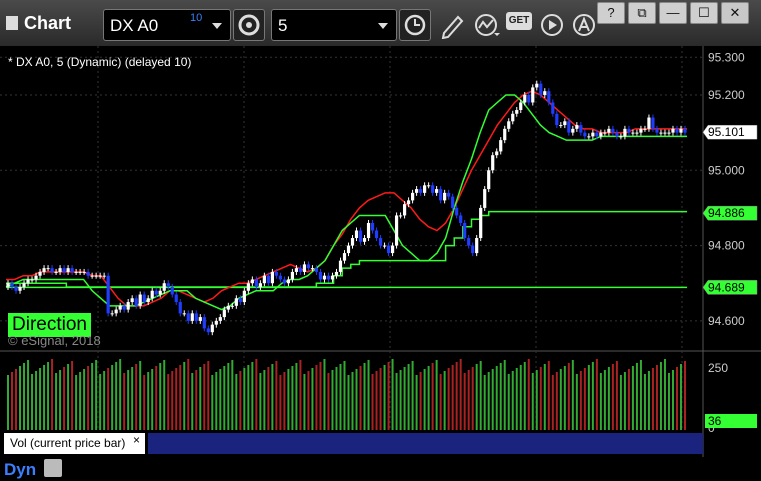  Describe the element at coordinates (735, 13) in the screenshot. I see `close-button: ✕` at that location.